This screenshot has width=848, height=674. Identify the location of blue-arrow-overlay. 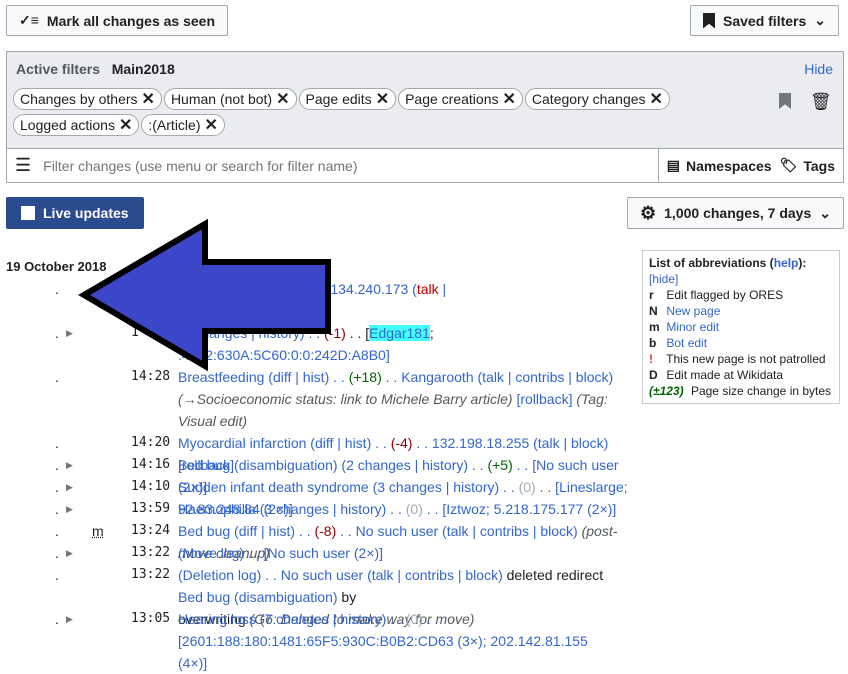
(204, 295).